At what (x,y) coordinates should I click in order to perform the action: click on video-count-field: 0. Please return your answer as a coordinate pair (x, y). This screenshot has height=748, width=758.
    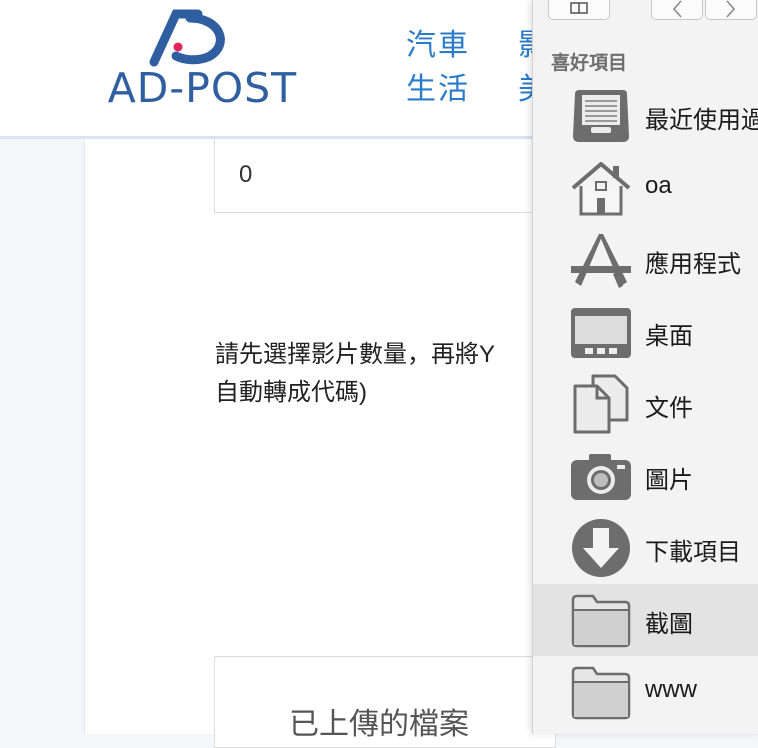
    Looking at the image, I should click on (385, 176).